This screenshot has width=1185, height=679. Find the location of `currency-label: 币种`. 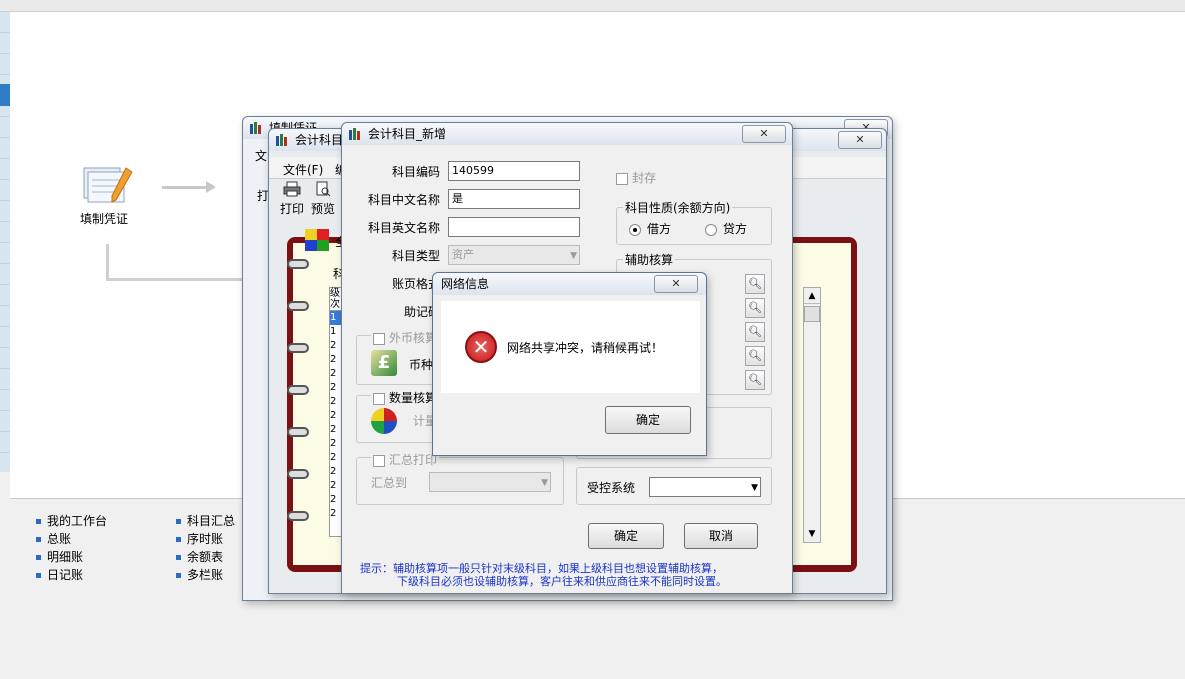

currency-label: 币种 is located at coordinates (421, 365).